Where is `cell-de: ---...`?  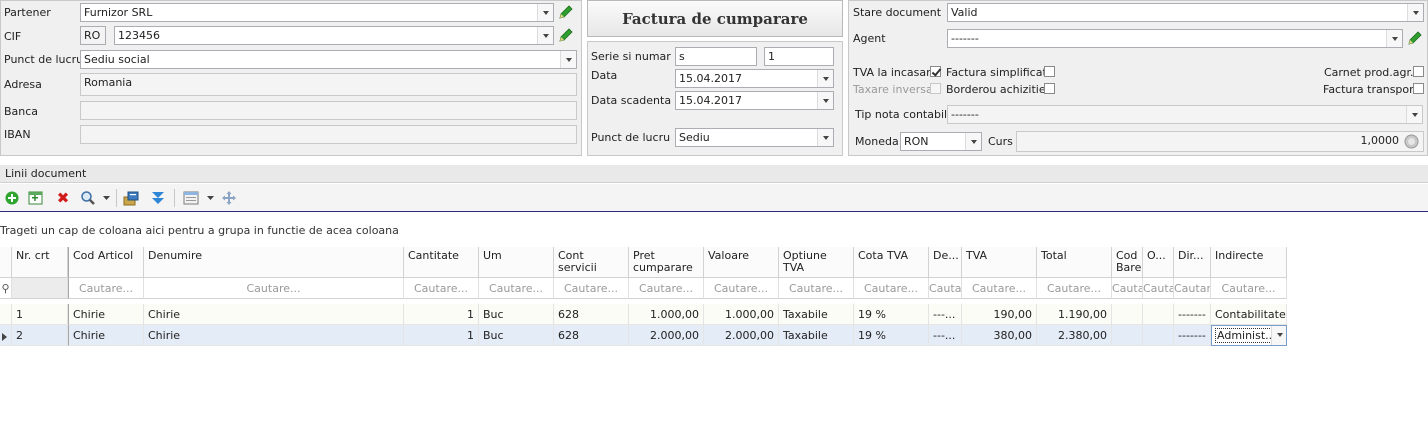
cell-de: ---... is located at coordinates (945, 314).